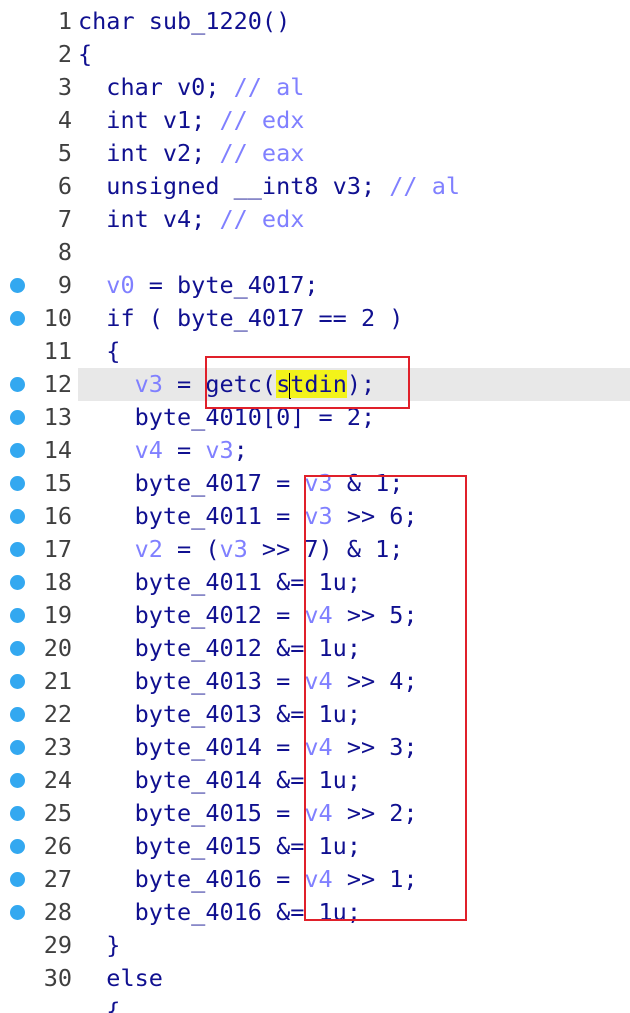 This screenshot has width=630, height=1013. I want to click on code-text: byte_4016 &= 1u;, so click(219, 912).